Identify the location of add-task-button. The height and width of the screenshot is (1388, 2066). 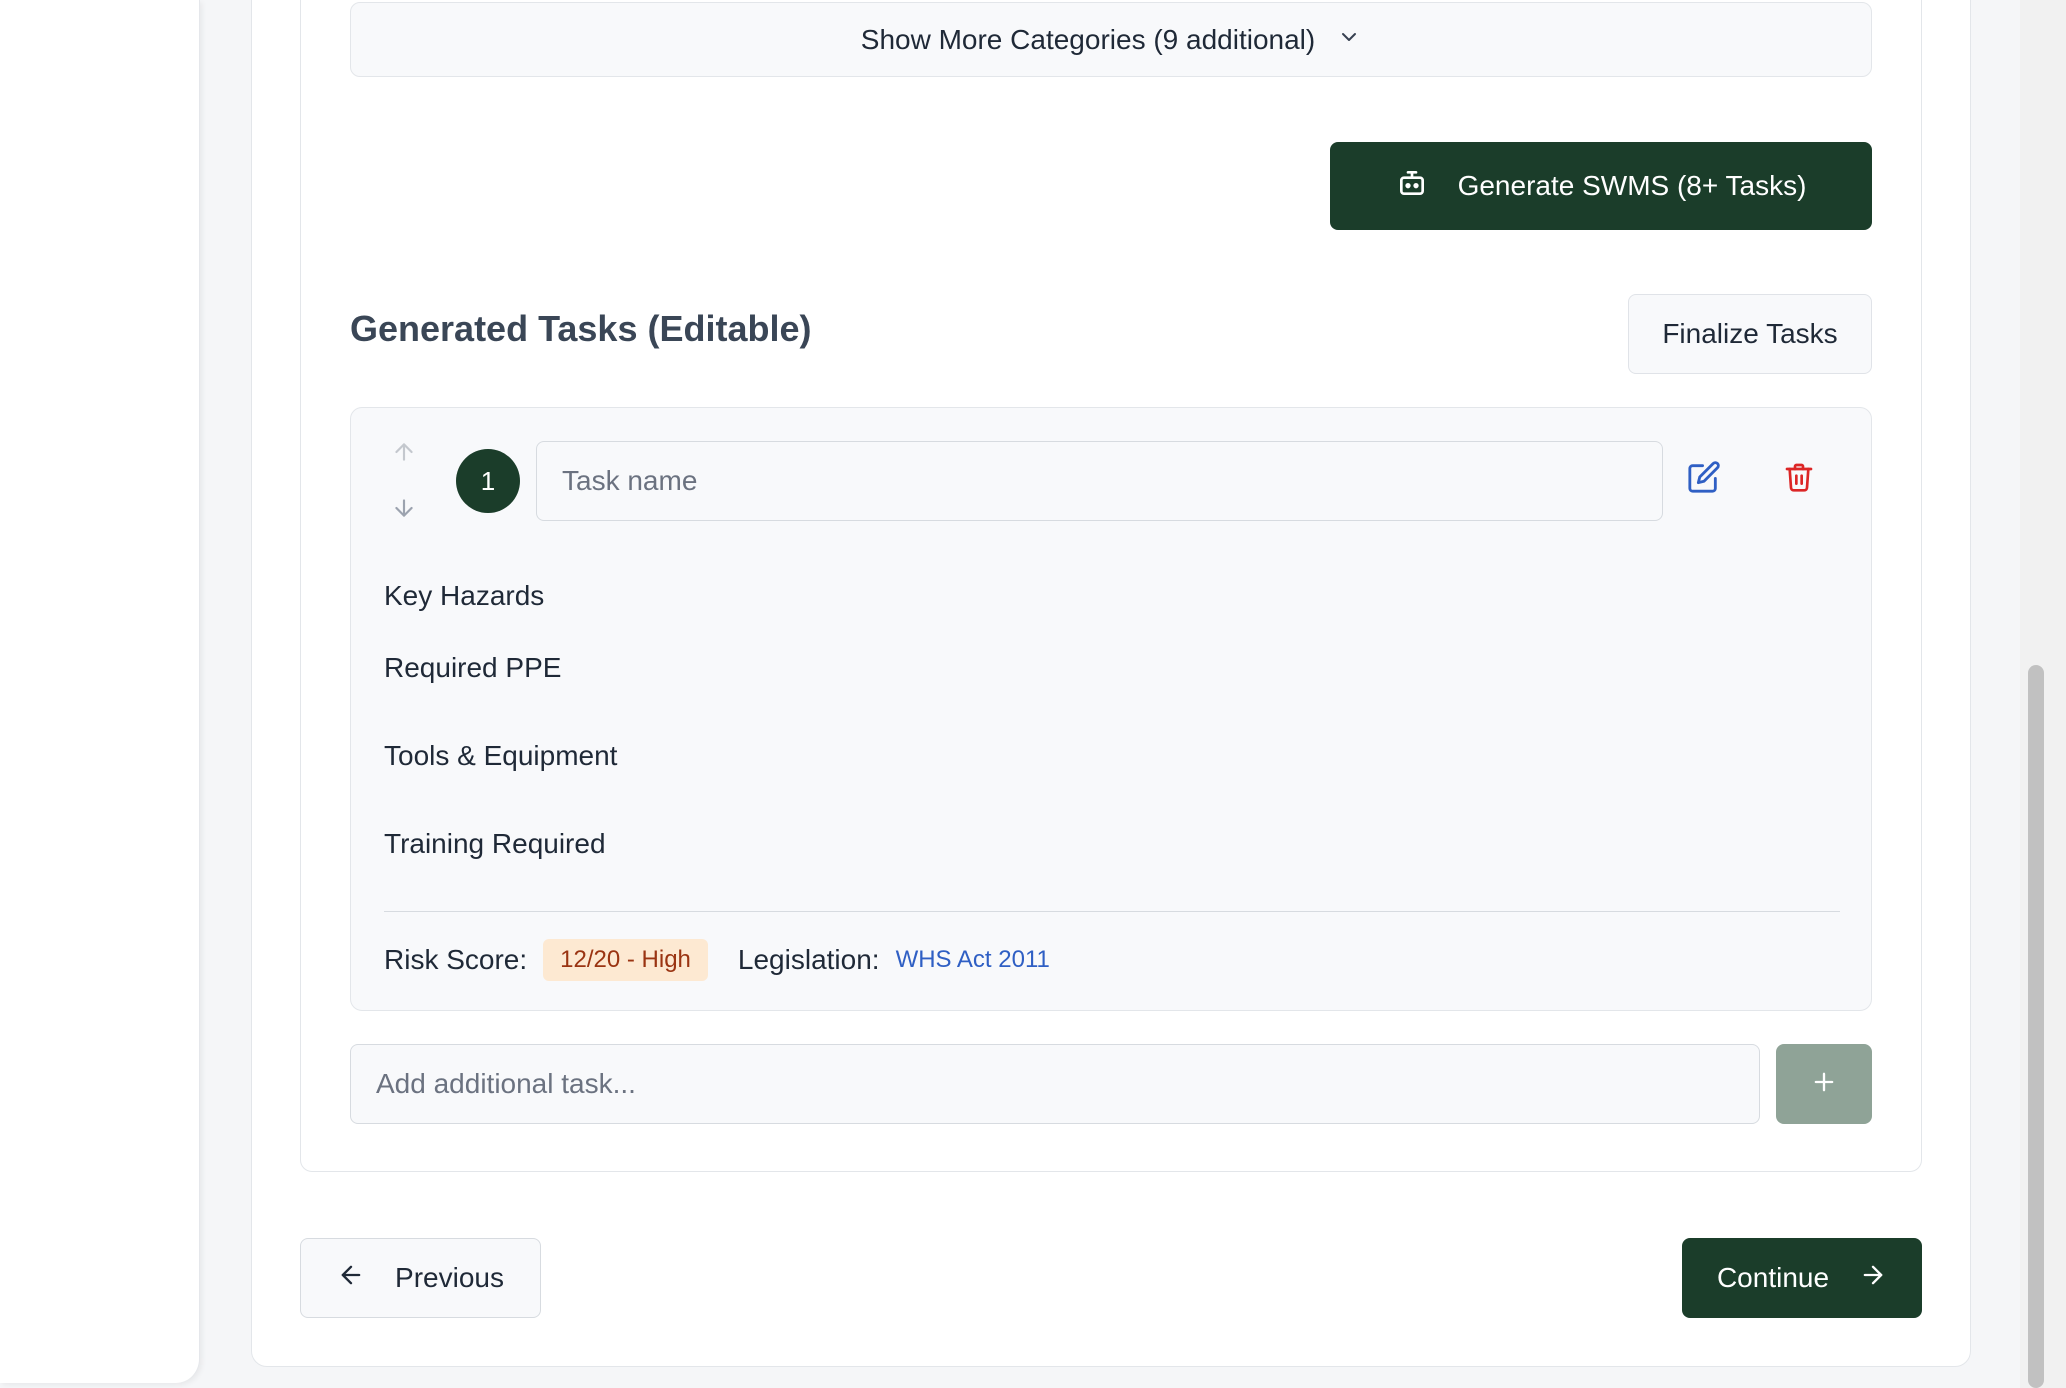
(1824, 1084).